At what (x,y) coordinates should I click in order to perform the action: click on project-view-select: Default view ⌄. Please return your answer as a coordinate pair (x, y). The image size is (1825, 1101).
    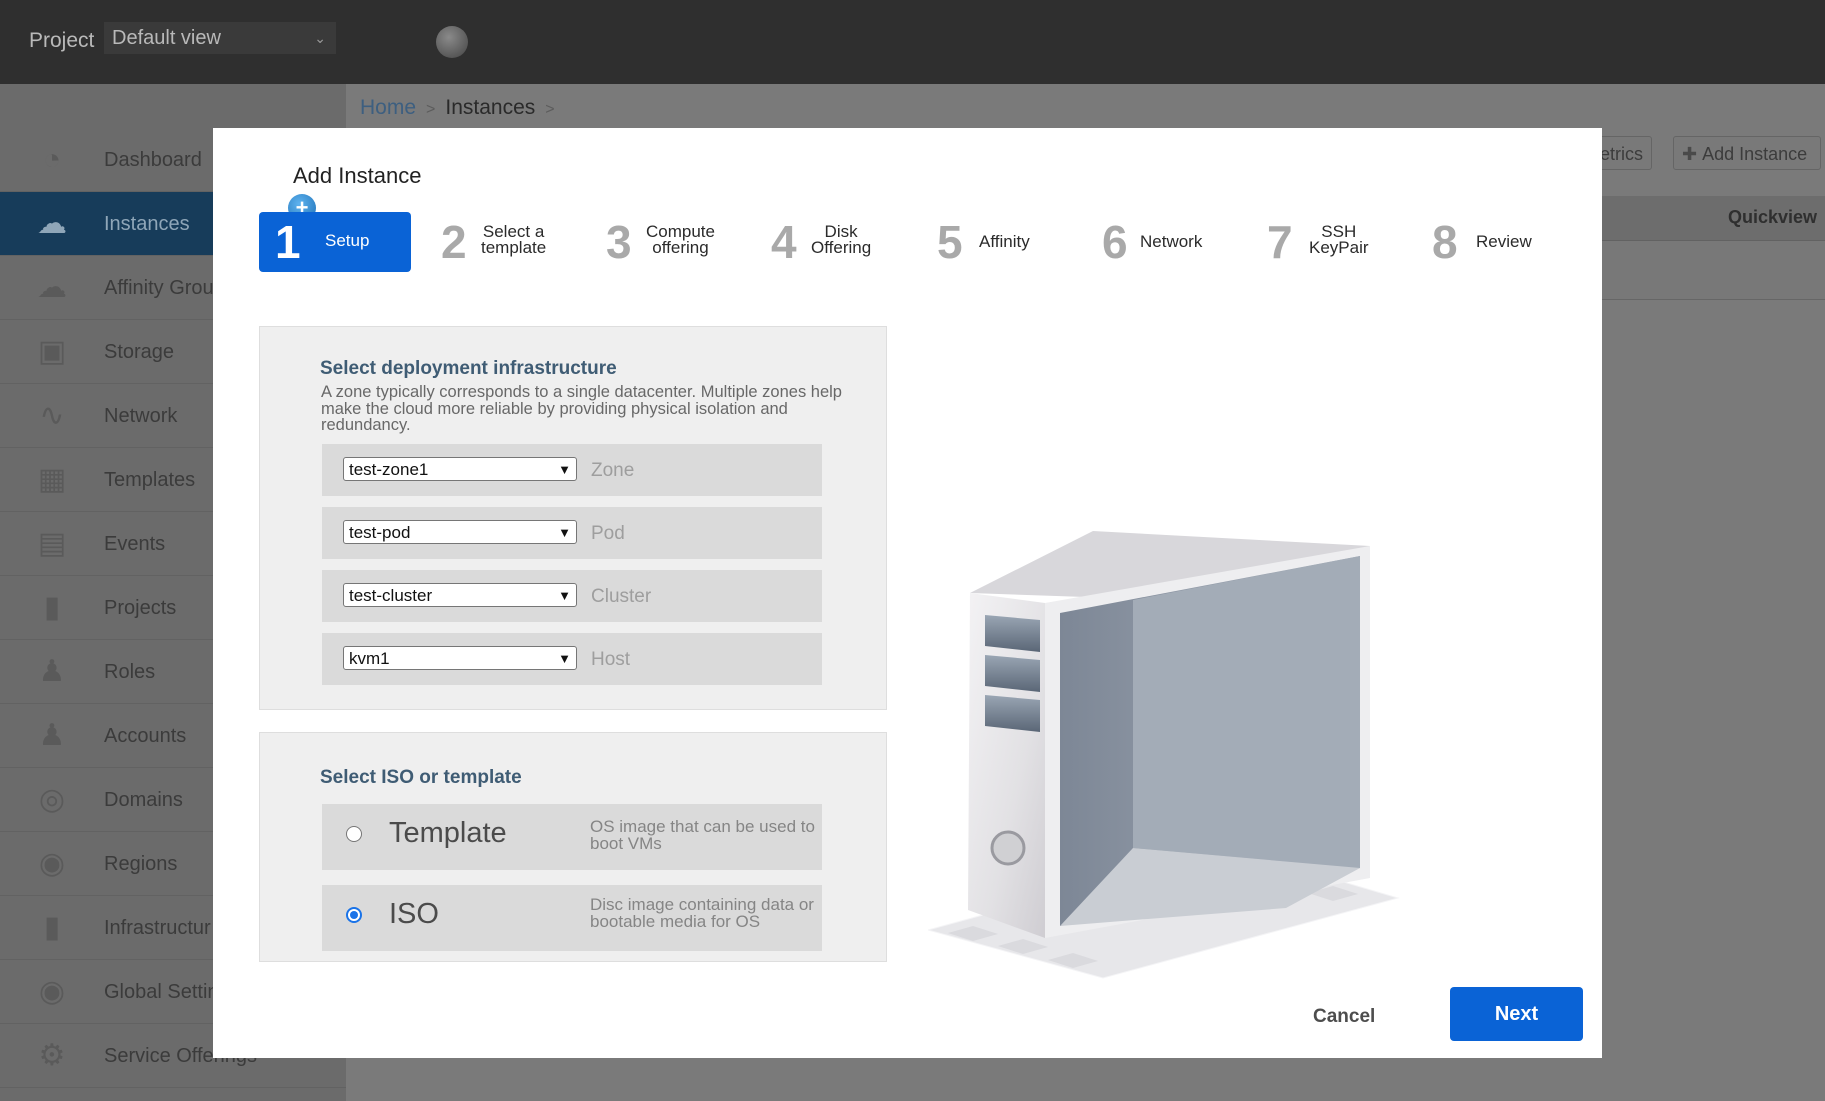
    Looking at the image, I should click on (220, 38).